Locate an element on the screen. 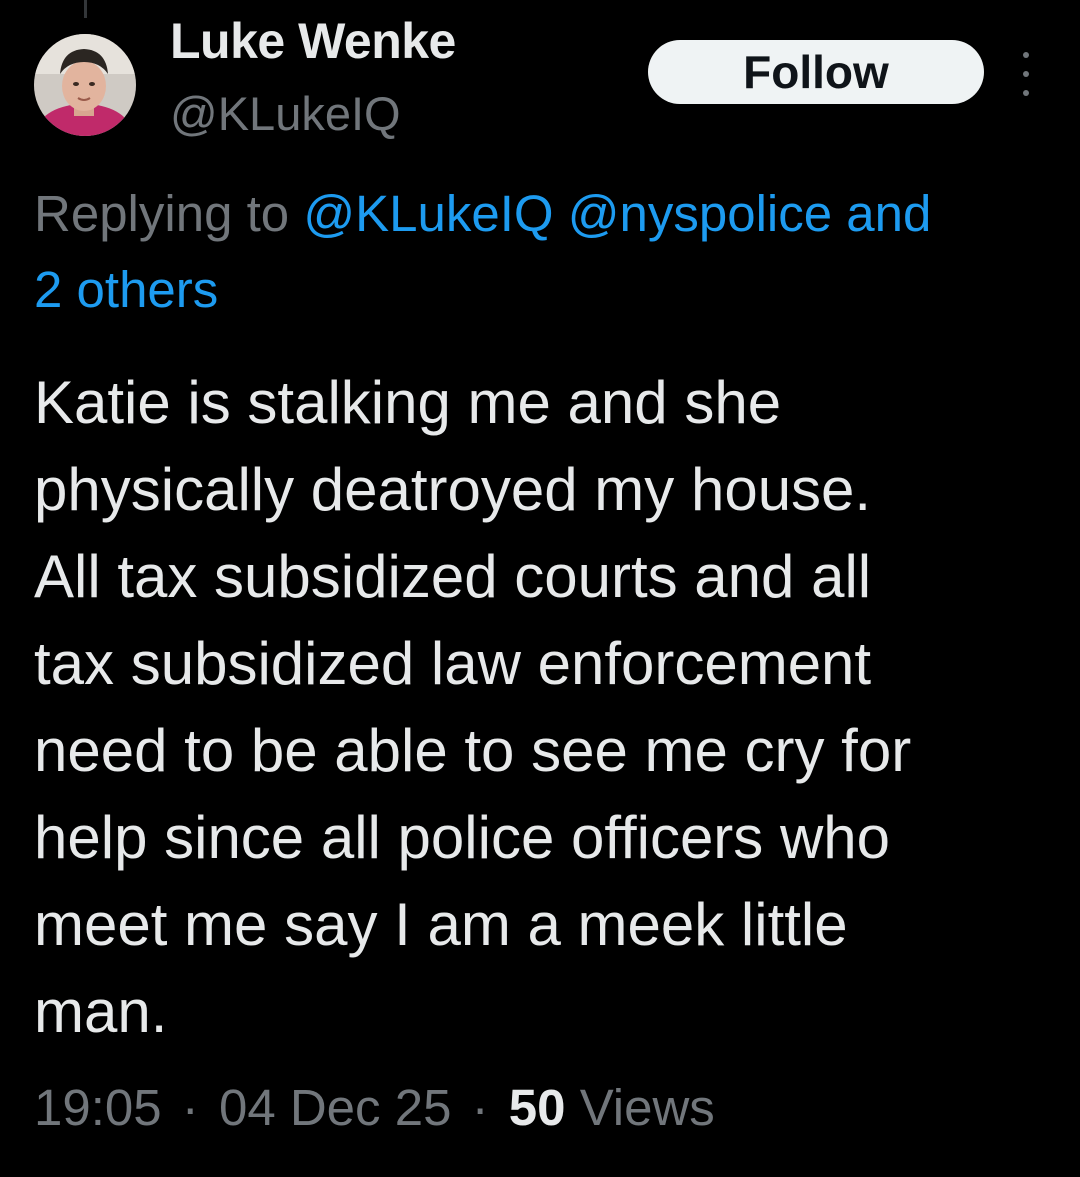 Image resolution: width=1080 pixels, height=1177 pixels. mention-link-nyspolice: @nyspolice is located at coordinates (700, 213).